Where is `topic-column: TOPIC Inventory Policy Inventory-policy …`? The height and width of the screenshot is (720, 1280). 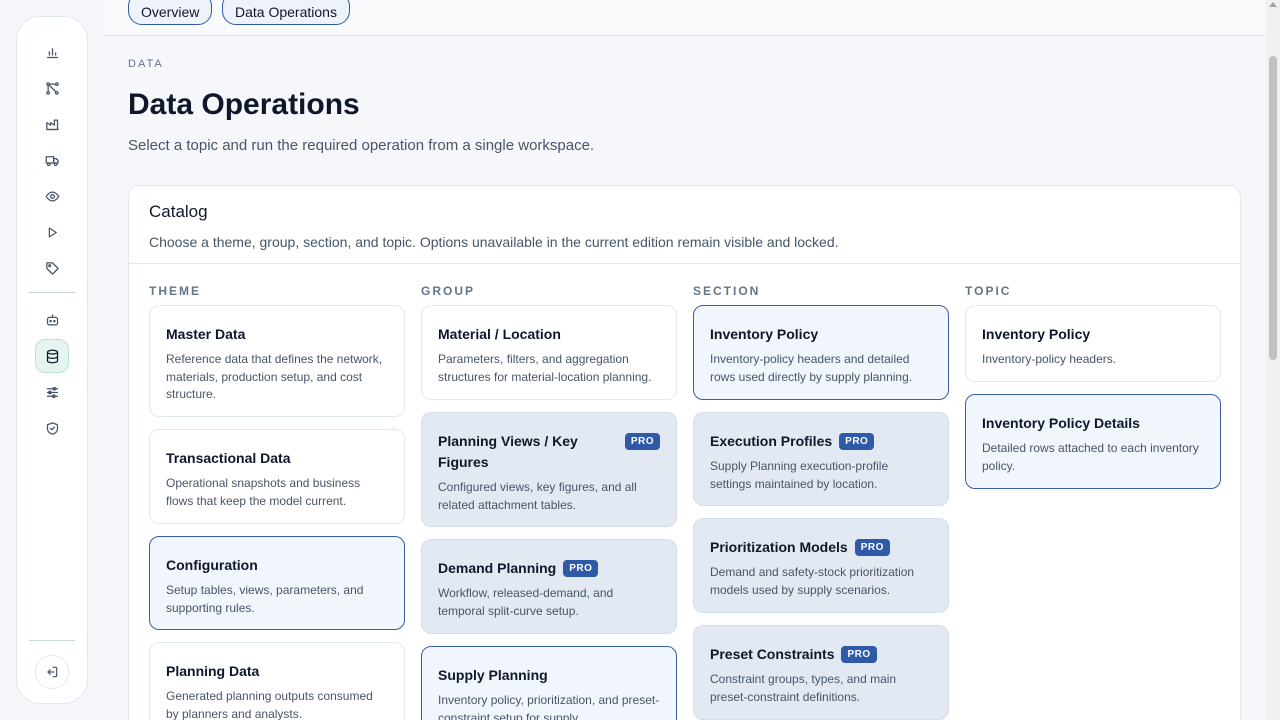 topic-column: TOPIC Inventory Policy Inventory-policy … is located at coordinates (1093, 386).